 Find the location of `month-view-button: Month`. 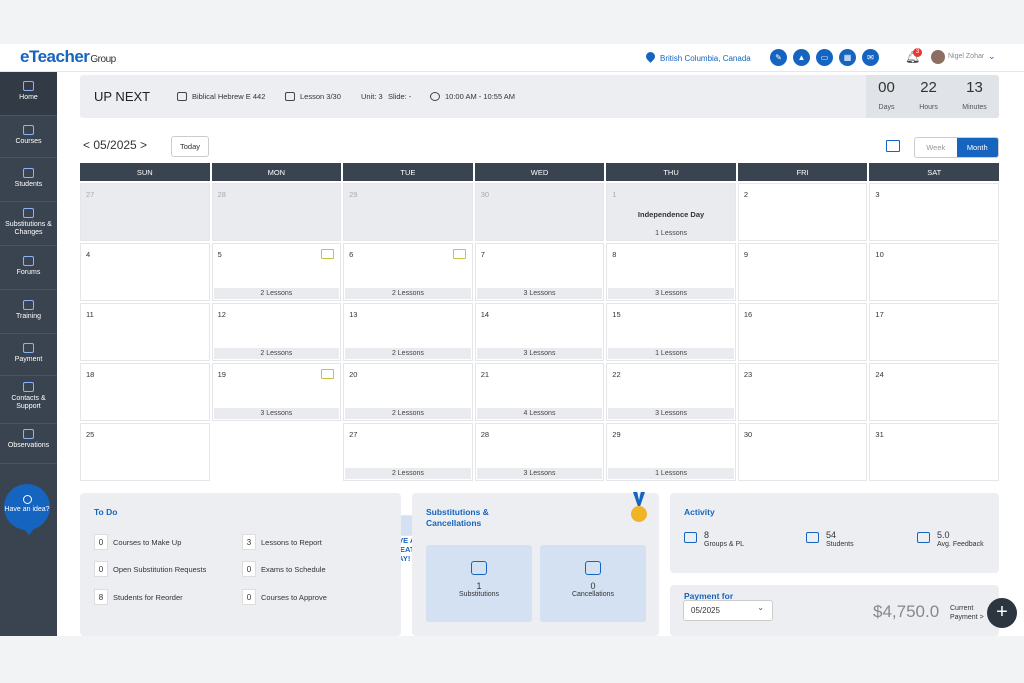

month-view-button: Month is located at coordinates (977, 147).